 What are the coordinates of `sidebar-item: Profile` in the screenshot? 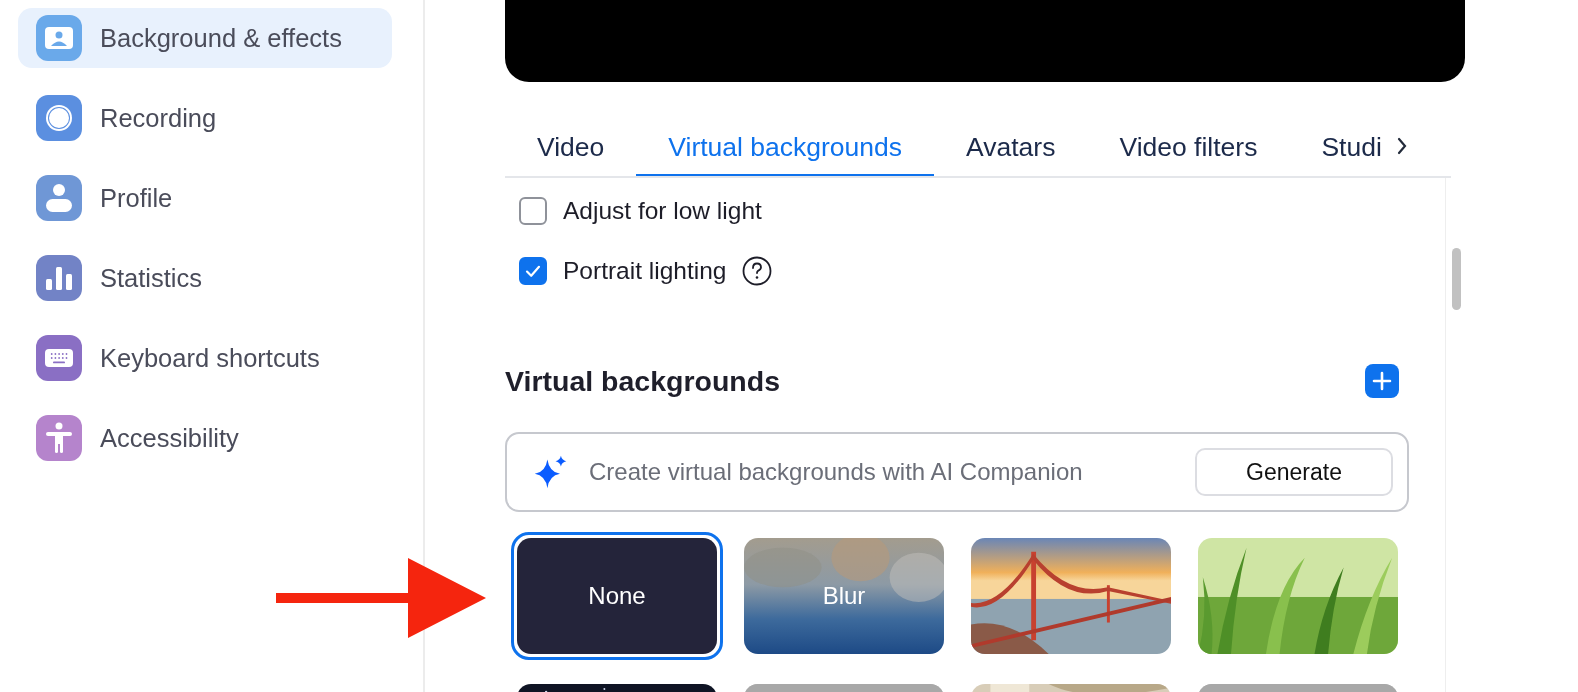 It's located at (205, 198).